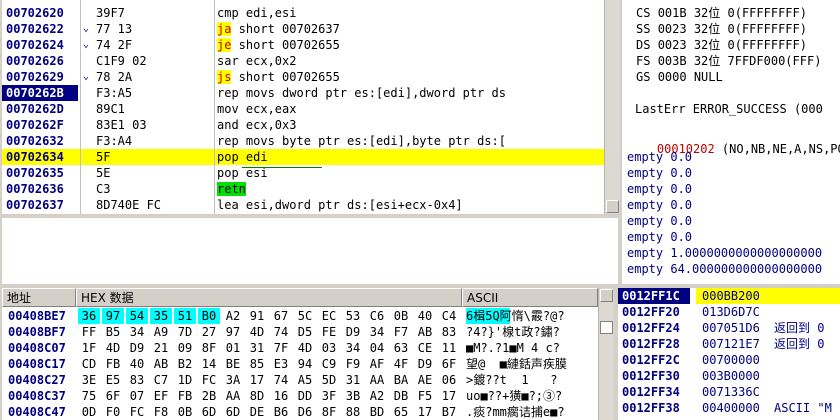 This screenshot has height=420, width=840. Describe the element at coordinates (113, 396) in the screenshot. I see `dump-byte: 6F` at that location.